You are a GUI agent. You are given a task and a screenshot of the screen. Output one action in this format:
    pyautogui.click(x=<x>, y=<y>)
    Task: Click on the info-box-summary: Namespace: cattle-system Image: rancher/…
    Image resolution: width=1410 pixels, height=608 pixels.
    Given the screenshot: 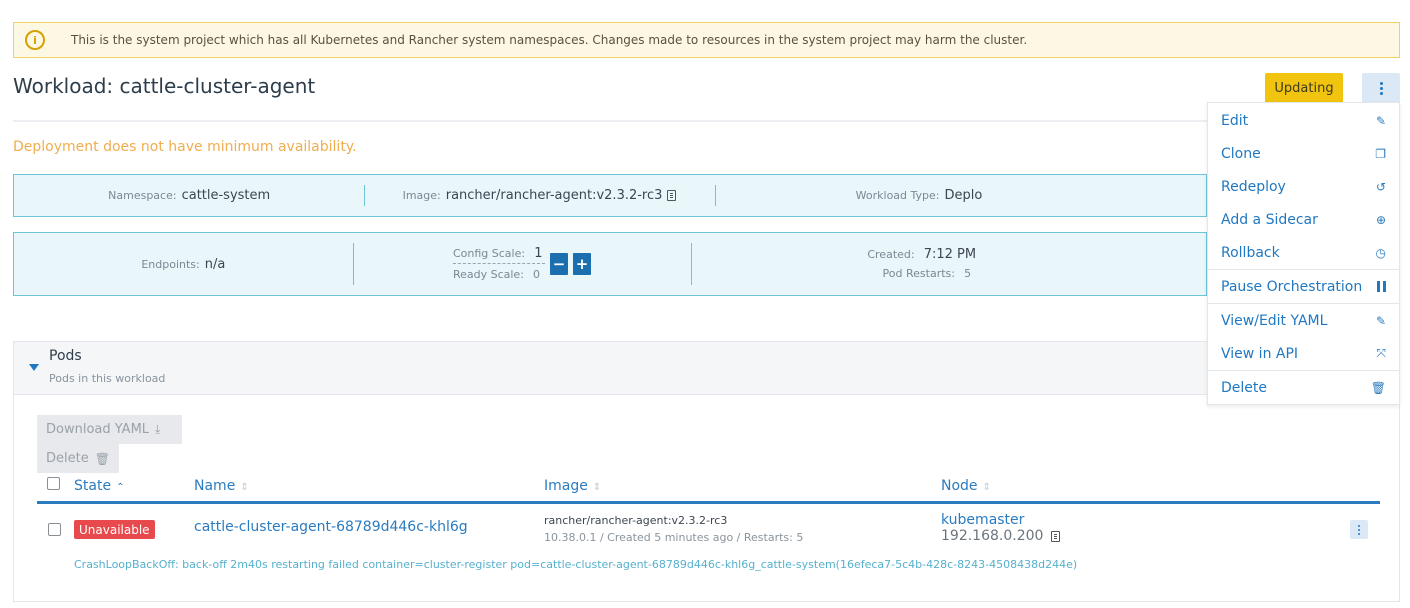 What is the action you would take?
    pyautogui.click(x=610, y=195)
    